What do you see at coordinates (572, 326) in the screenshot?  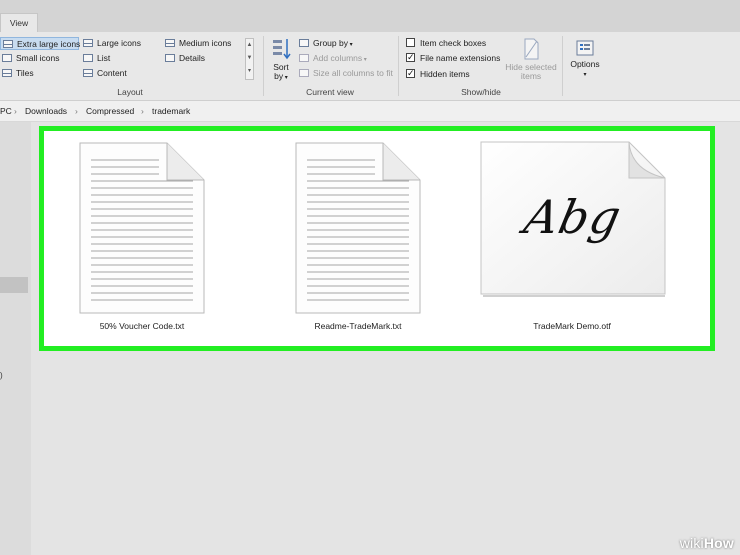 I see `file-name-font: TradeMark Demo.otf` at bounding box center [572, 326].